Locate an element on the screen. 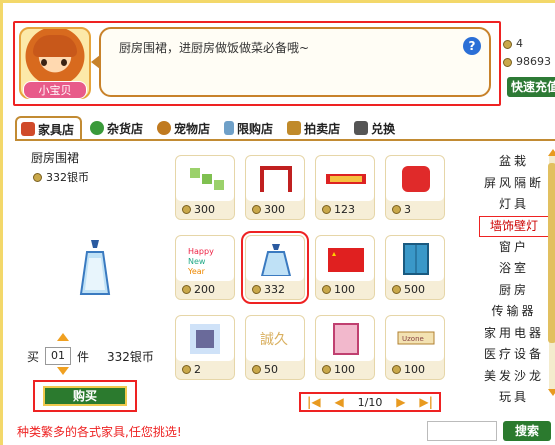  quick-recharge-button: 快速充值 is located at coordinates (531, 87).